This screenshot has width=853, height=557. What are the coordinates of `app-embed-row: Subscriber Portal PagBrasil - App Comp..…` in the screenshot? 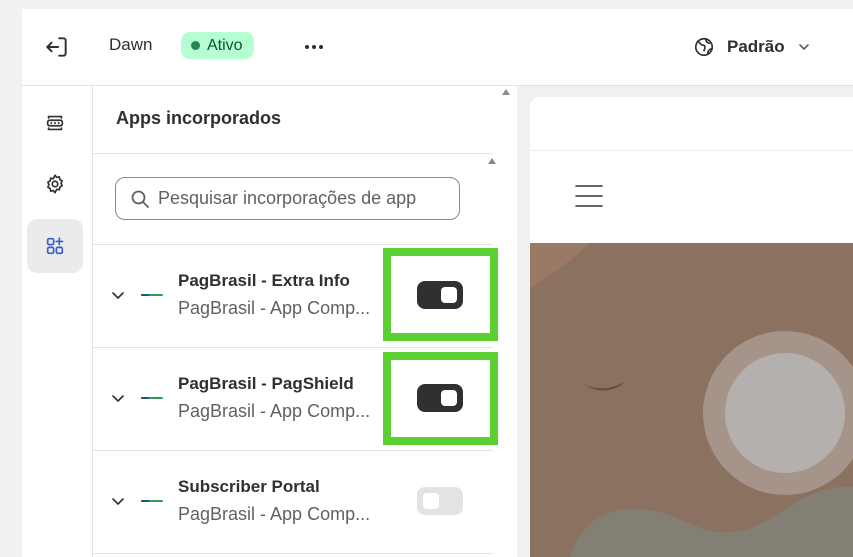 It's located at (293, 502).